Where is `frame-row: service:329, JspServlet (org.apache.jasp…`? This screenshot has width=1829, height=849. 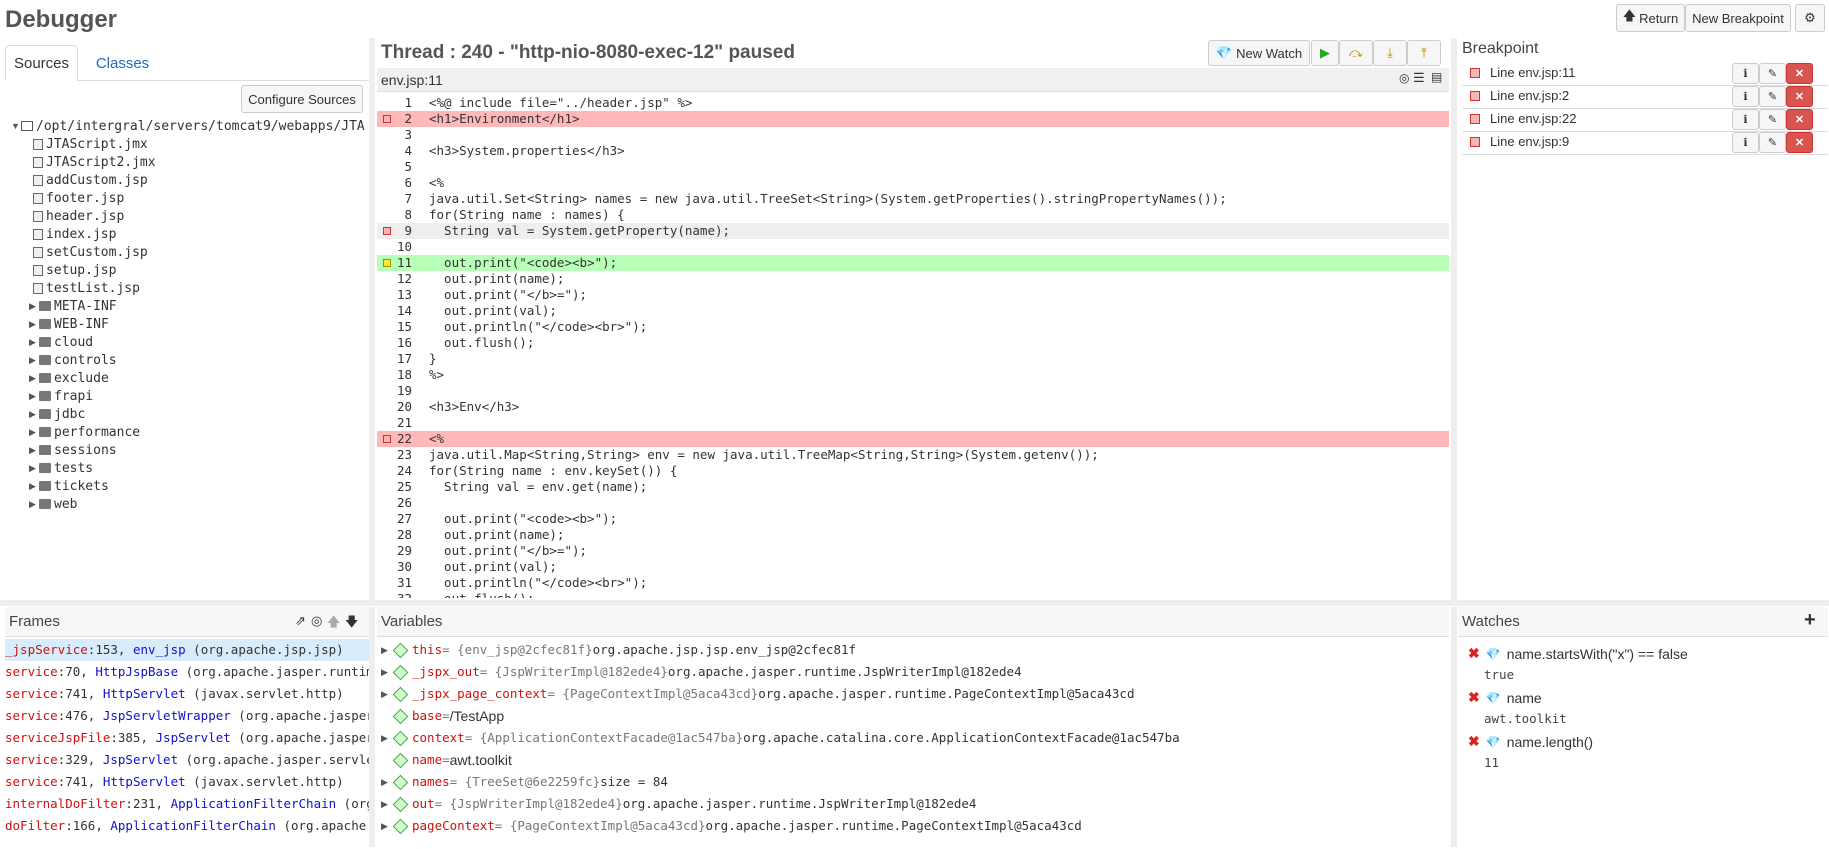 frame-row: service:329, JspServlet (org.apache.jasp… is located at coordinates (187, 760).